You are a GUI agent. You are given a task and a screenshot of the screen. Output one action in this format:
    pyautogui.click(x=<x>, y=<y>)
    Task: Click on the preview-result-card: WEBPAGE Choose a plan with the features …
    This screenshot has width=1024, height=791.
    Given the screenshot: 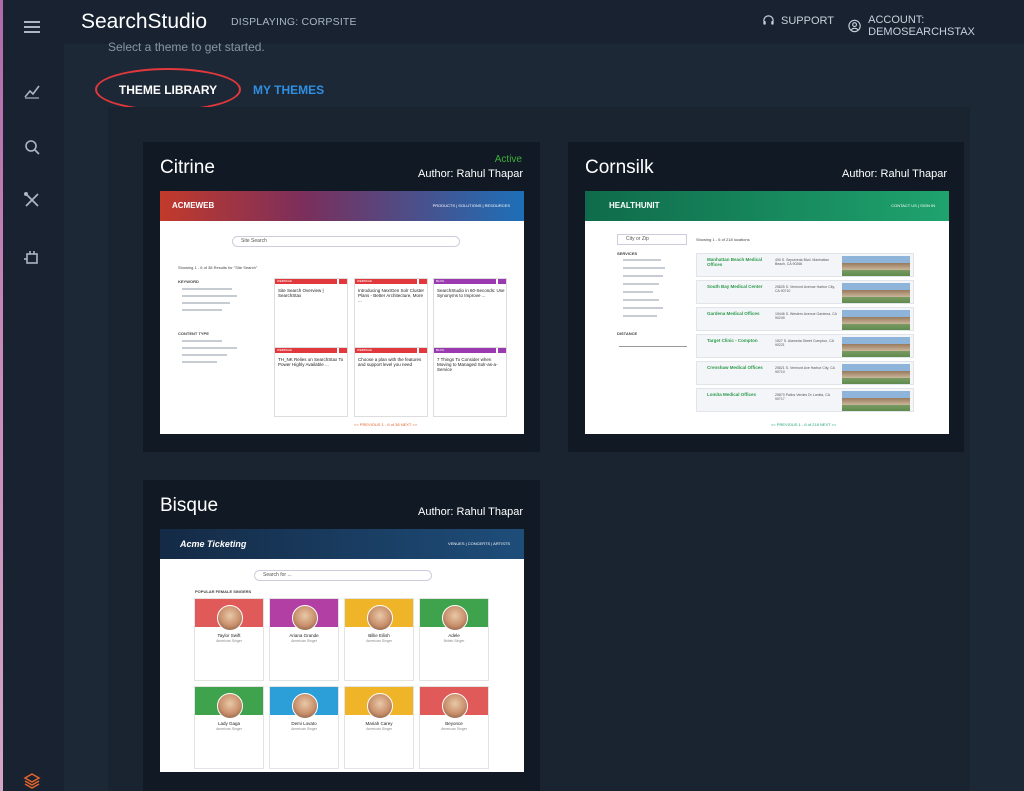 What is the action you would take?
    pyautogui.click(x=391, y=382)
    